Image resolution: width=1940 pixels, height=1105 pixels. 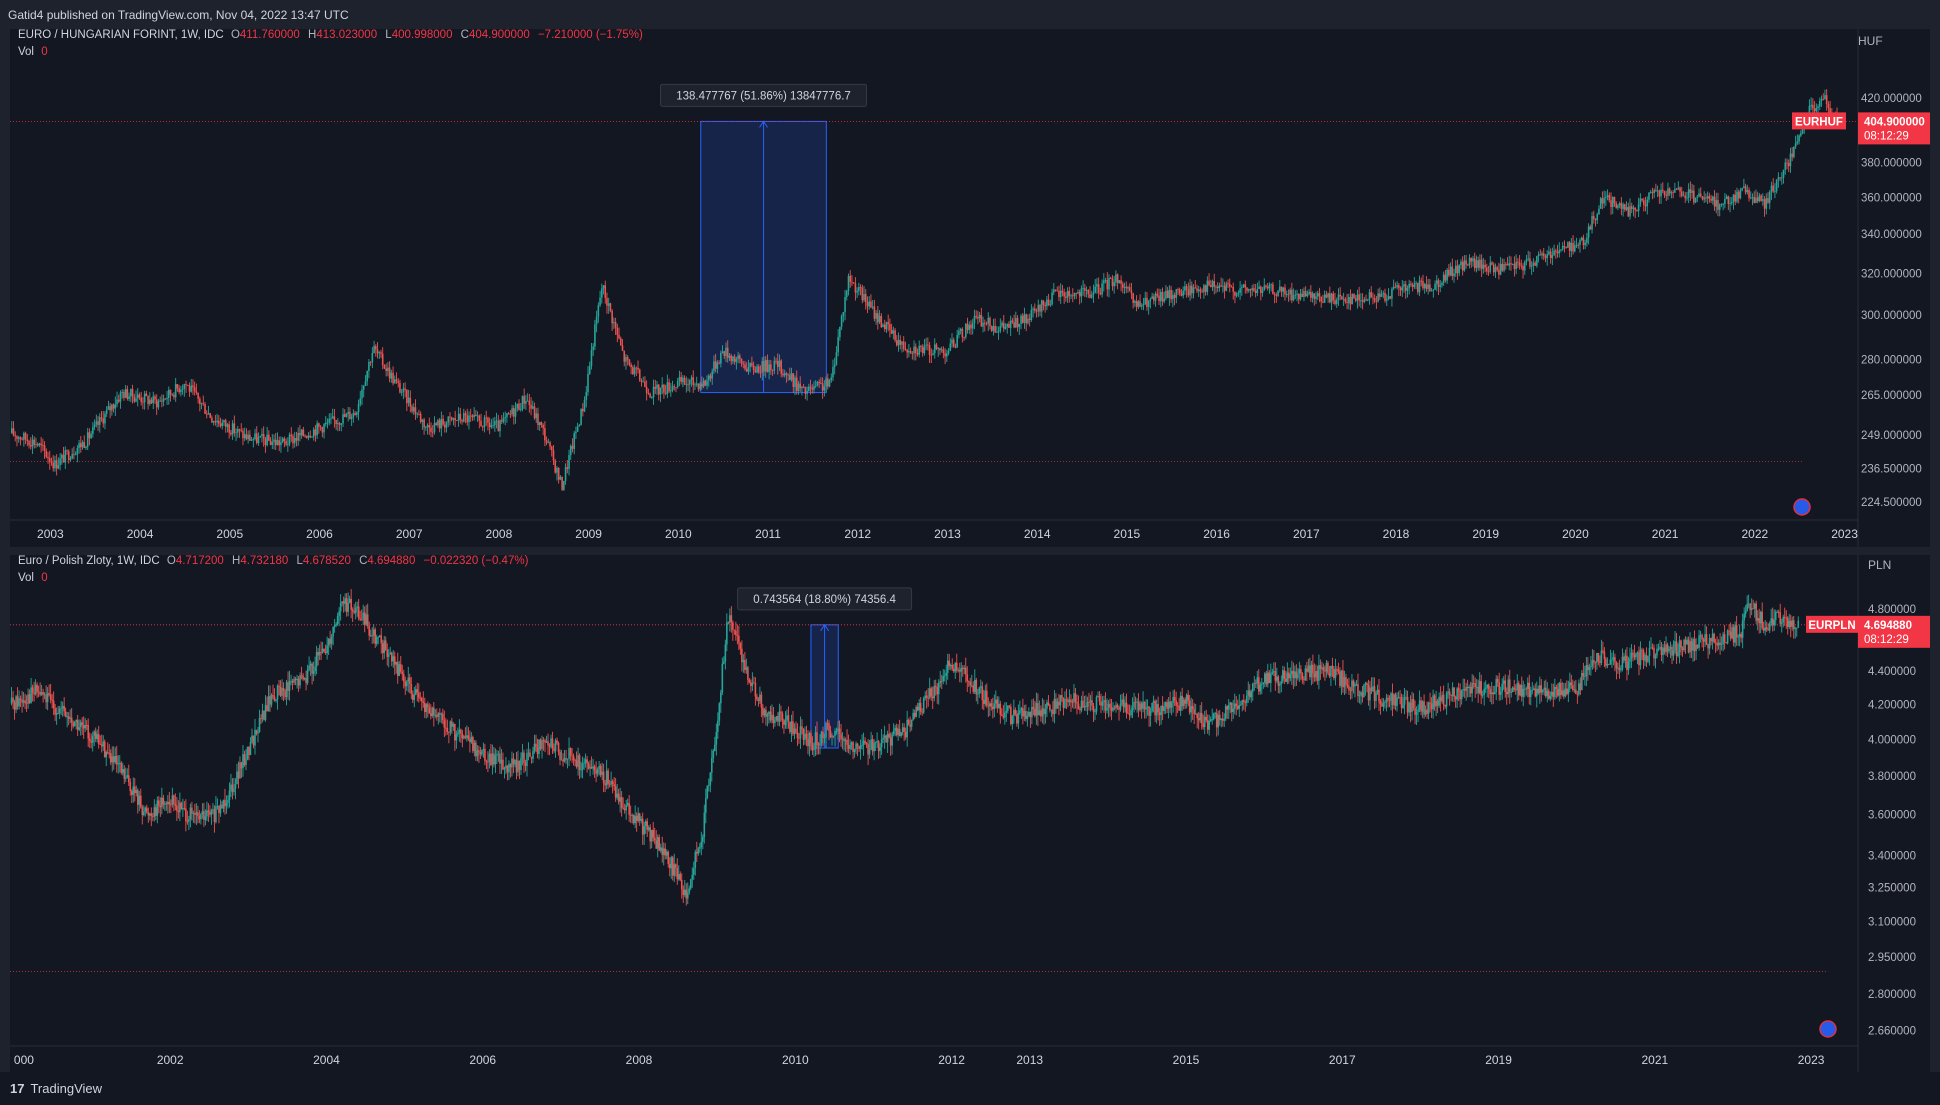 I want to click on panel-separator, so click(x=970, y=551).